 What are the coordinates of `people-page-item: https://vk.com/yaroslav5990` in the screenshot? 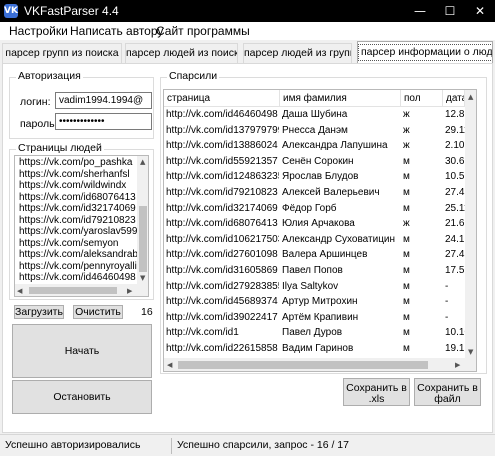 It's located at (81, 232).